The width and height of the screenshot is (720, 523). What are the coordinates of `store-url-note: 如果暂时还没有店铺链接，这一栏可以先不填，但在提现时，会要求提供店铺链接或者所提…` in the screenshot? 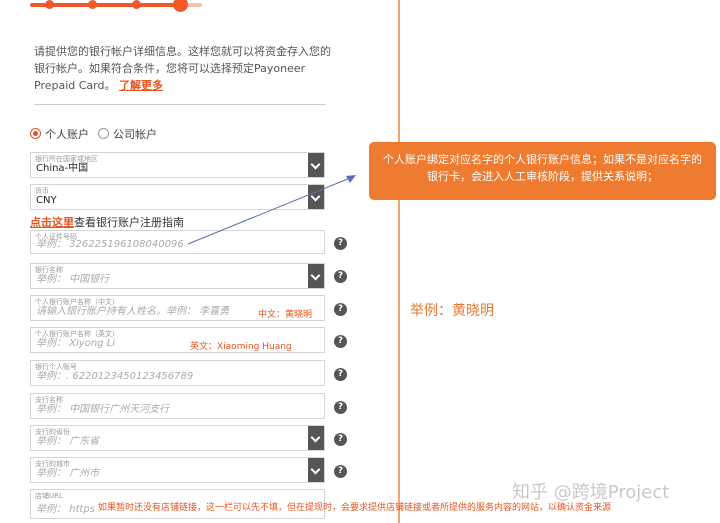 It's located at (355, 508).